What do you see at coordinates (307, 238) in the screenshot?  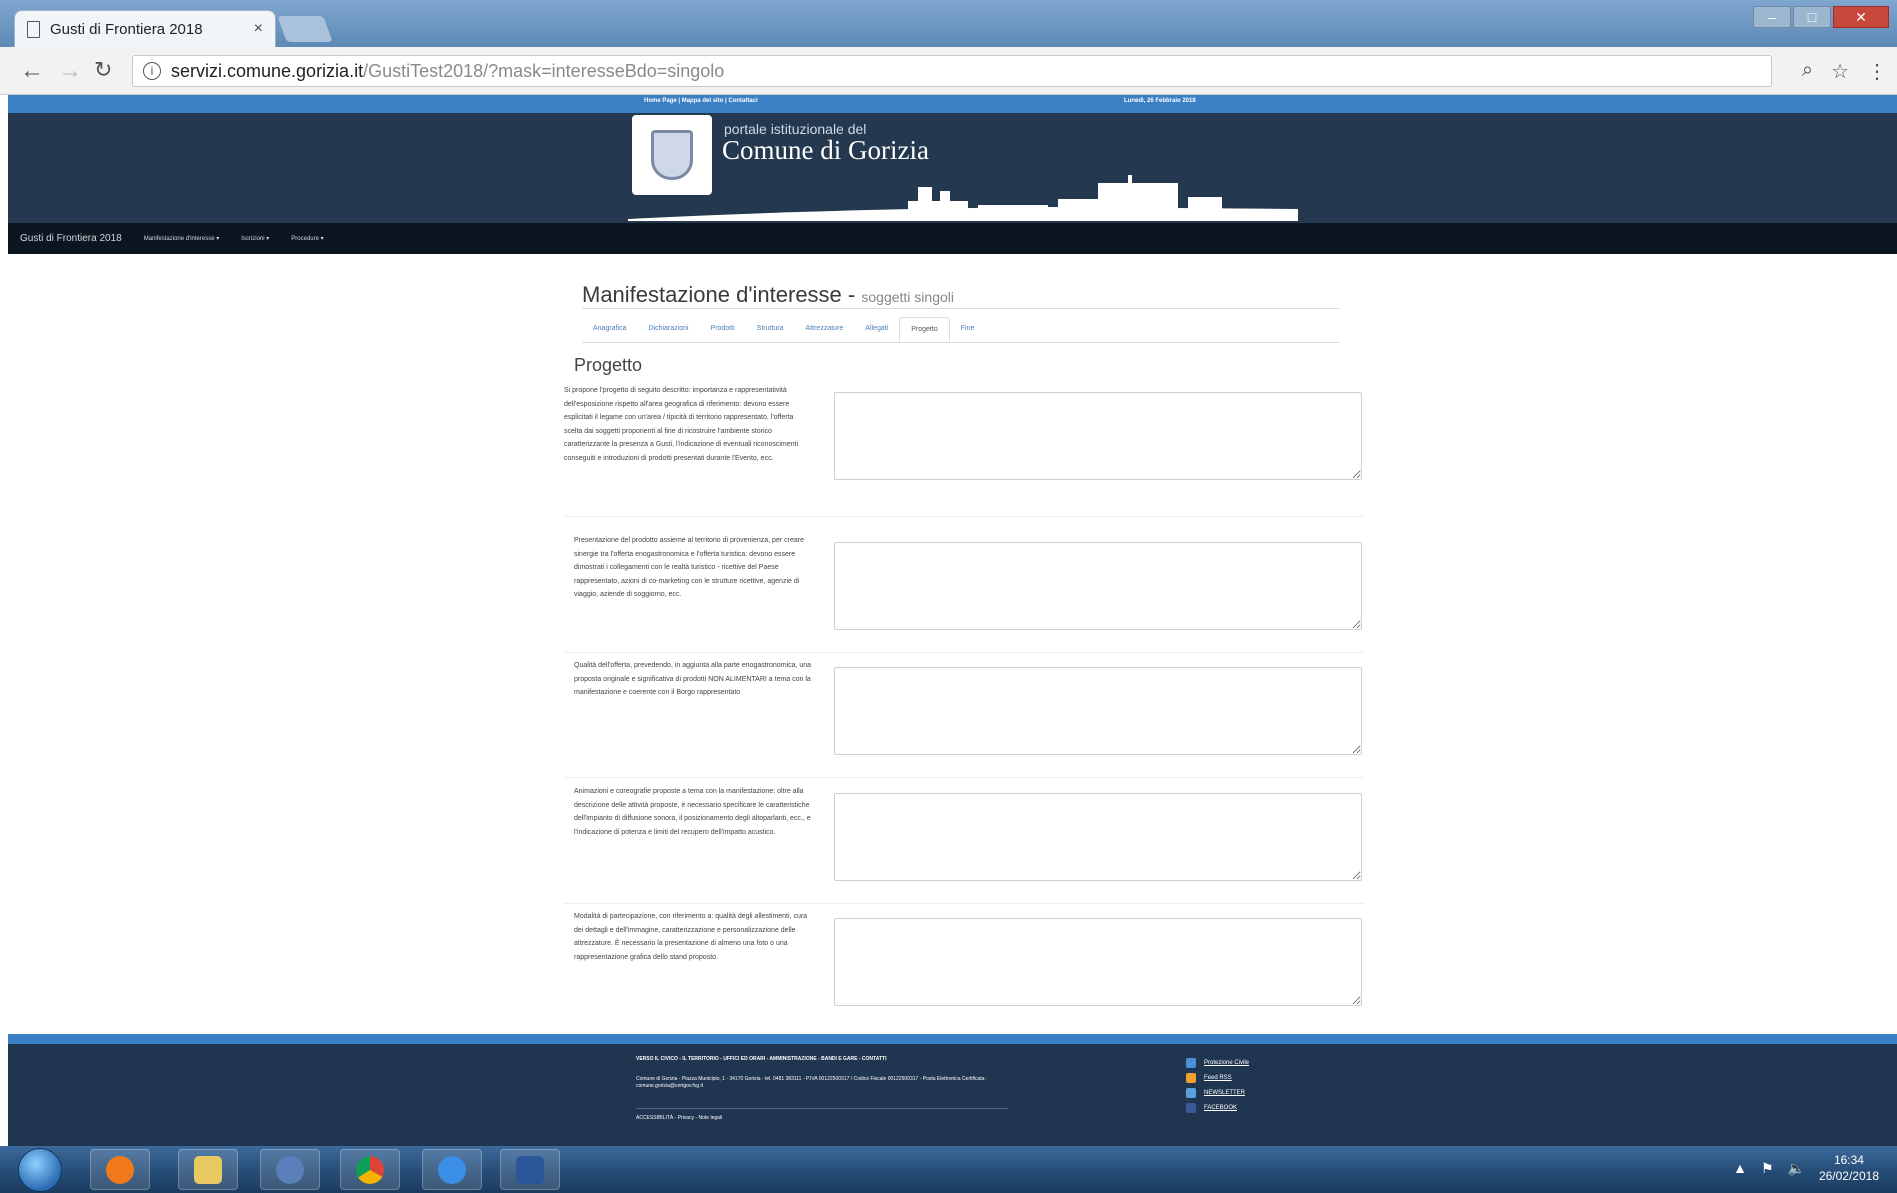 I see `menu-item-procedure: Procedure ▾` at bounding box center [307, 238].